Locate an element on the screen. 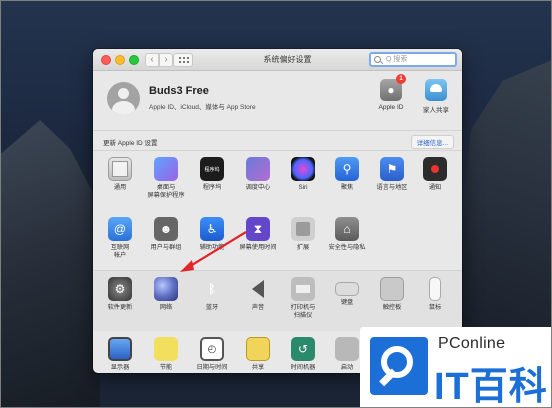  pconline-watermark: PConline IT百科 is located at coordinates (456, 367).